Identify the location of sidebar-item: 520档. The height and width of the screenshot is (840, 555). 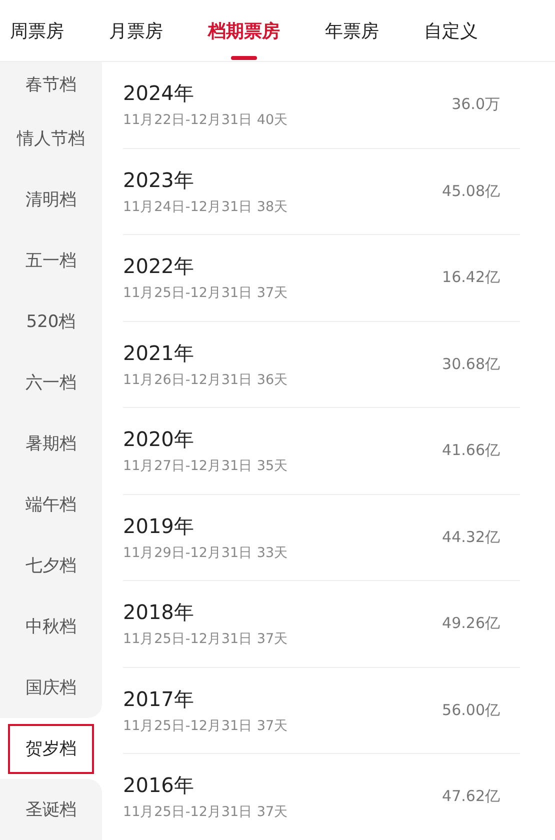
(51, 321).